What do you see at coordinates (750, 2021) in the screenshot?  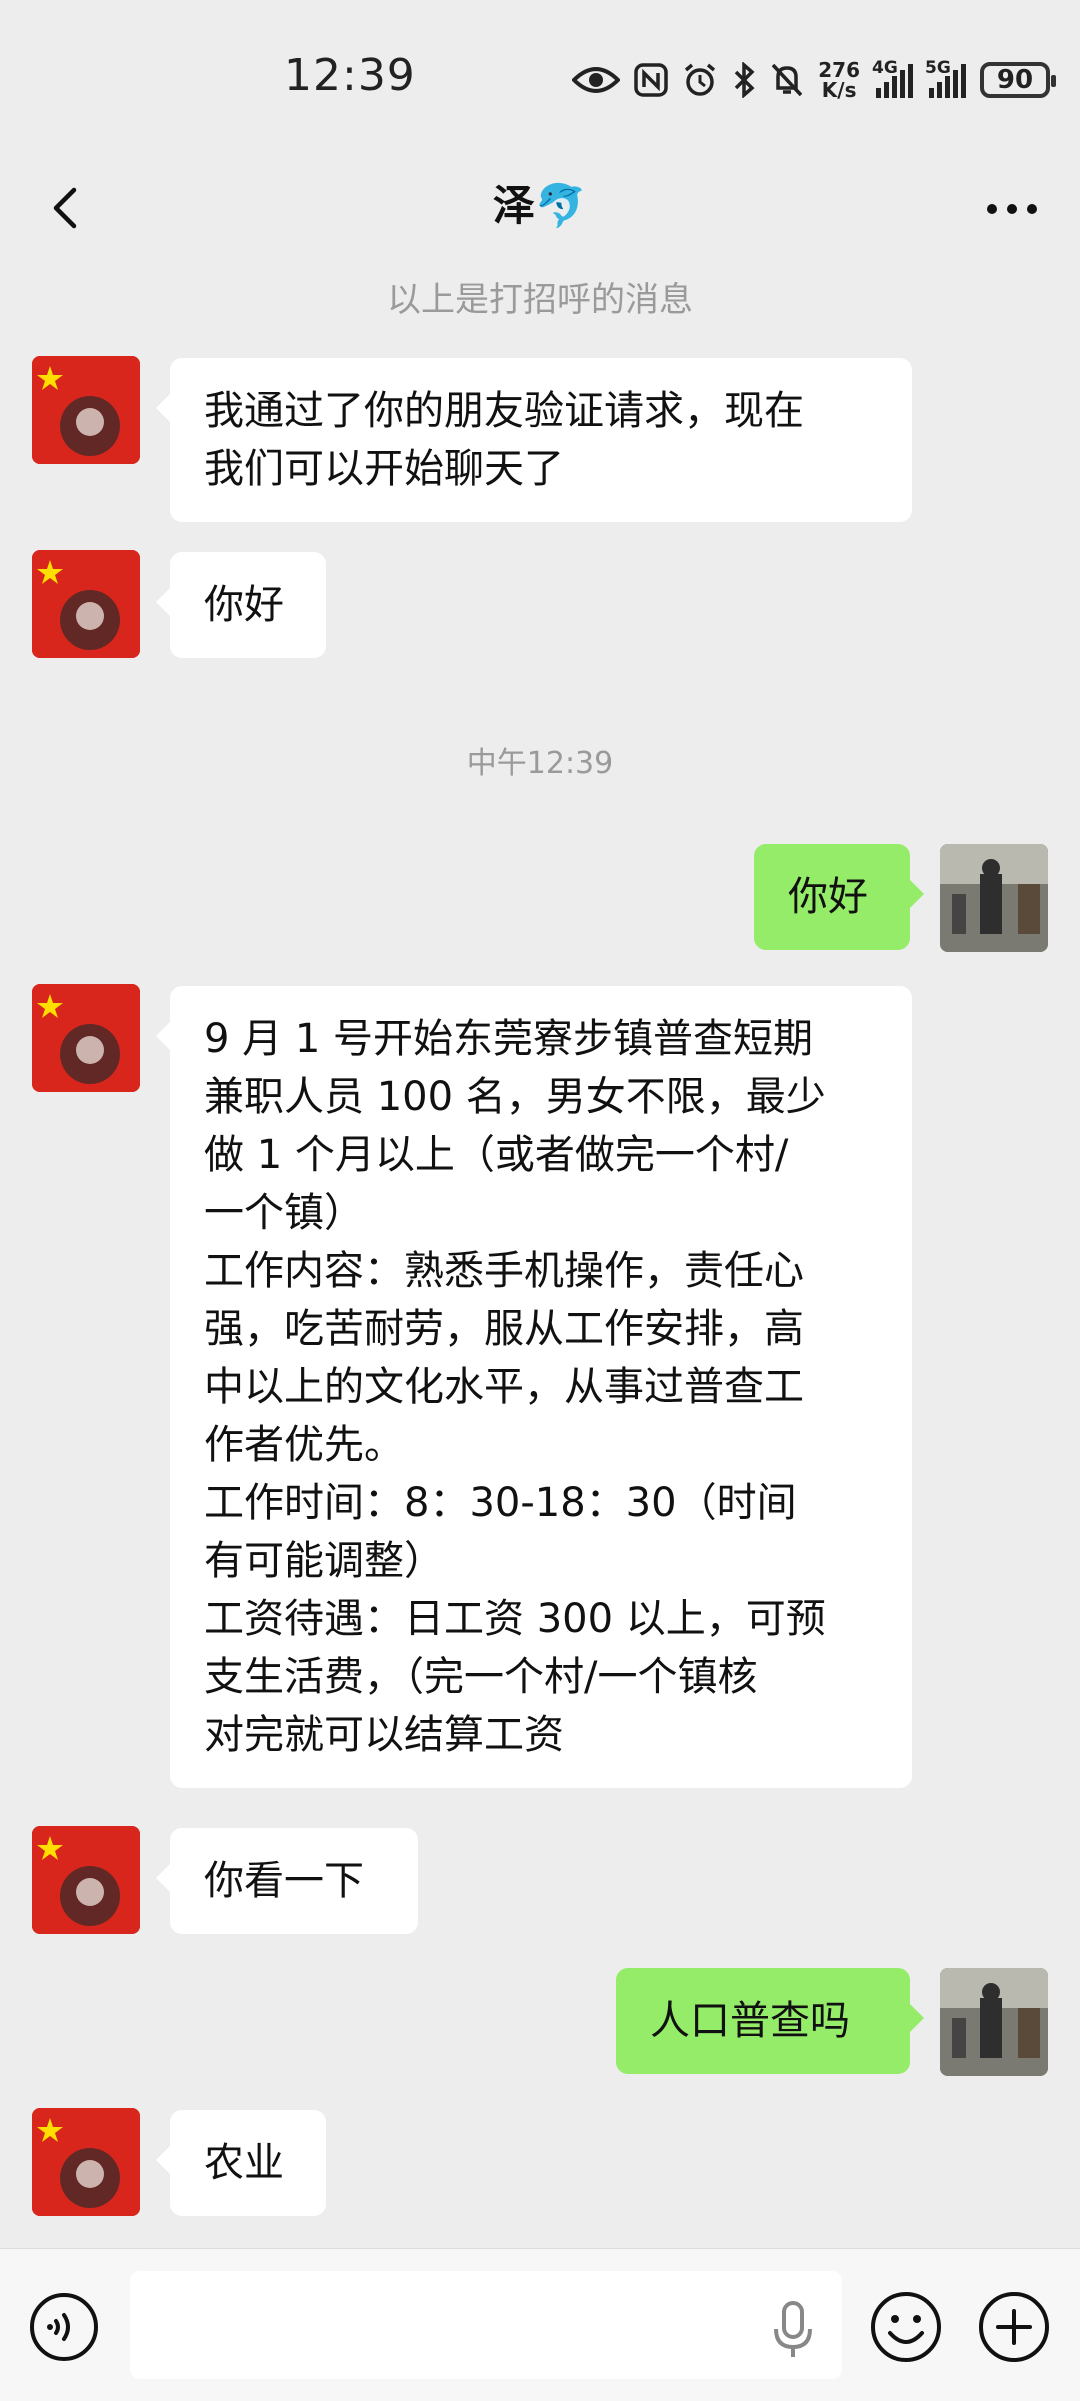 I see `message-line: 人口普查吗` at bounding box center [750, 2021].